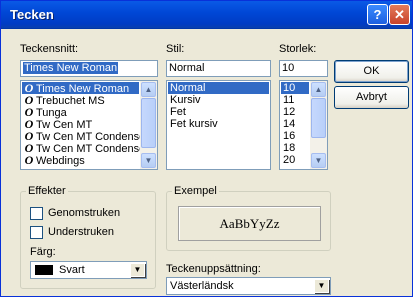 This screenshot has height=297, width=413. I want to click on charset-label: Teckenuppsättning:, so click(213, 269).